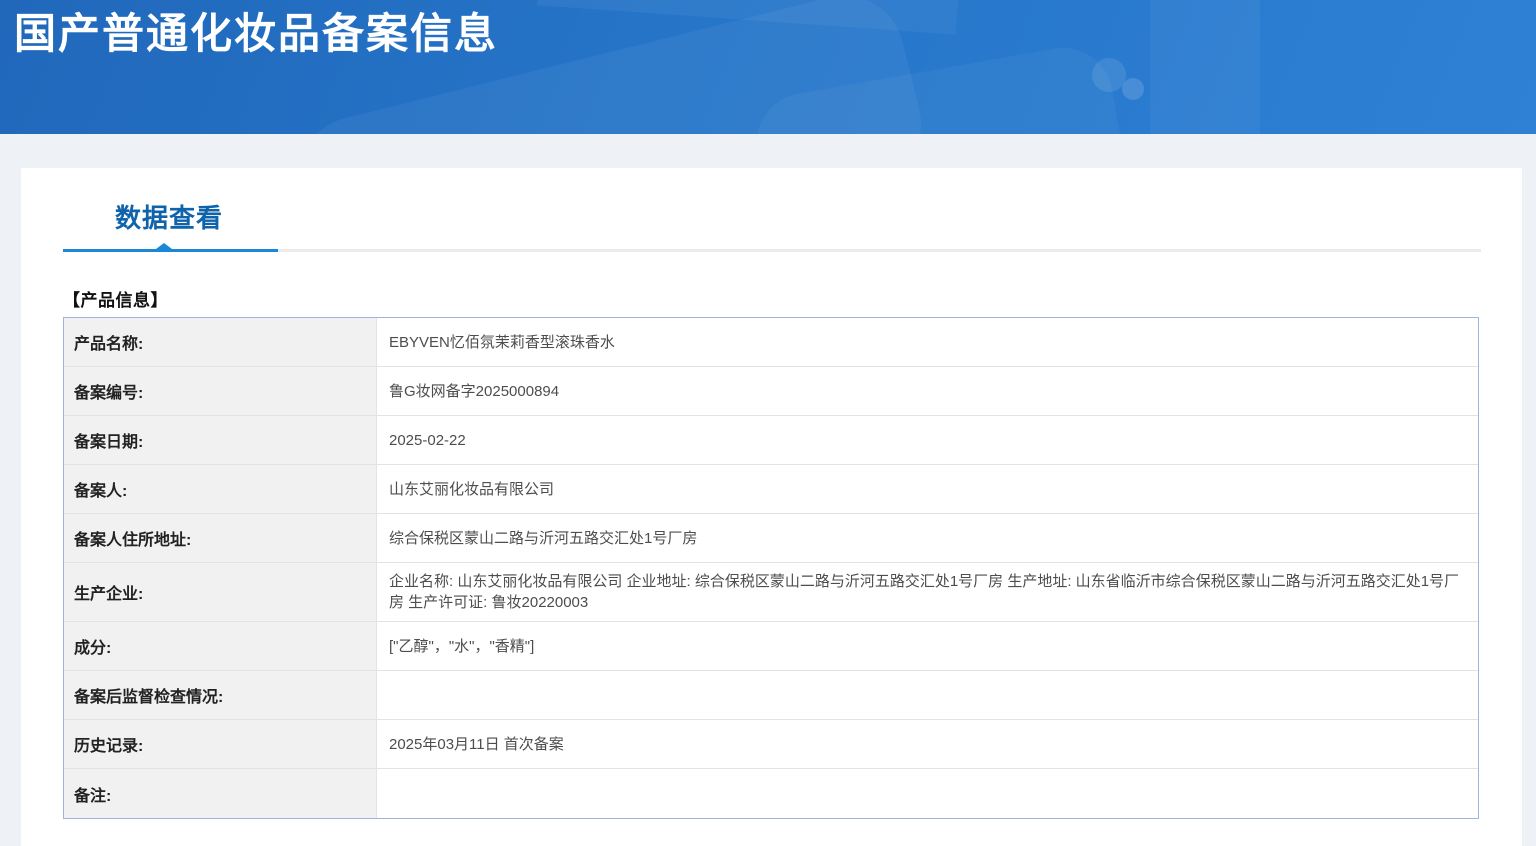 The width and height of the screenshot is (1536, 846). I want to click on tab-divider-line, so click(772, 247).